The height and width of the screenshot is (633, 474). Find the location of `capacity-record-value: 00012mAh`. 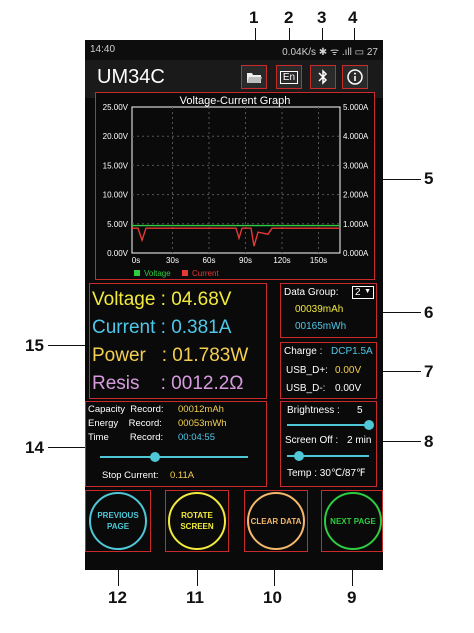

capacity-record-value: 00012mAh is located at coordinates (201, 409).